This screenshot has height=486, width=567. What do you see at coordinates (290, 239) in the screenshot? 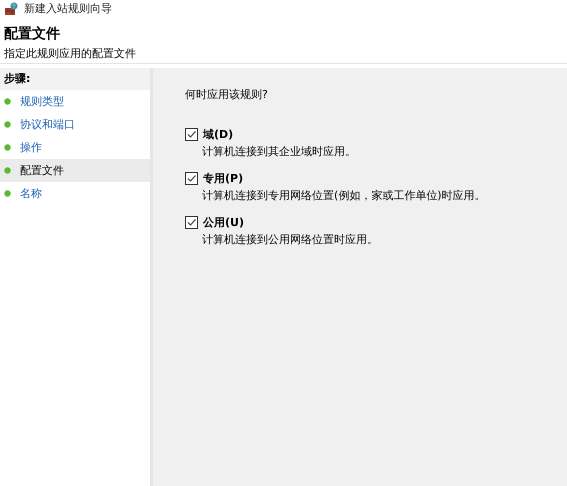
I see `option-description: 计算机连接到公用网络位置时应用。` at bounding box center [290, 239].